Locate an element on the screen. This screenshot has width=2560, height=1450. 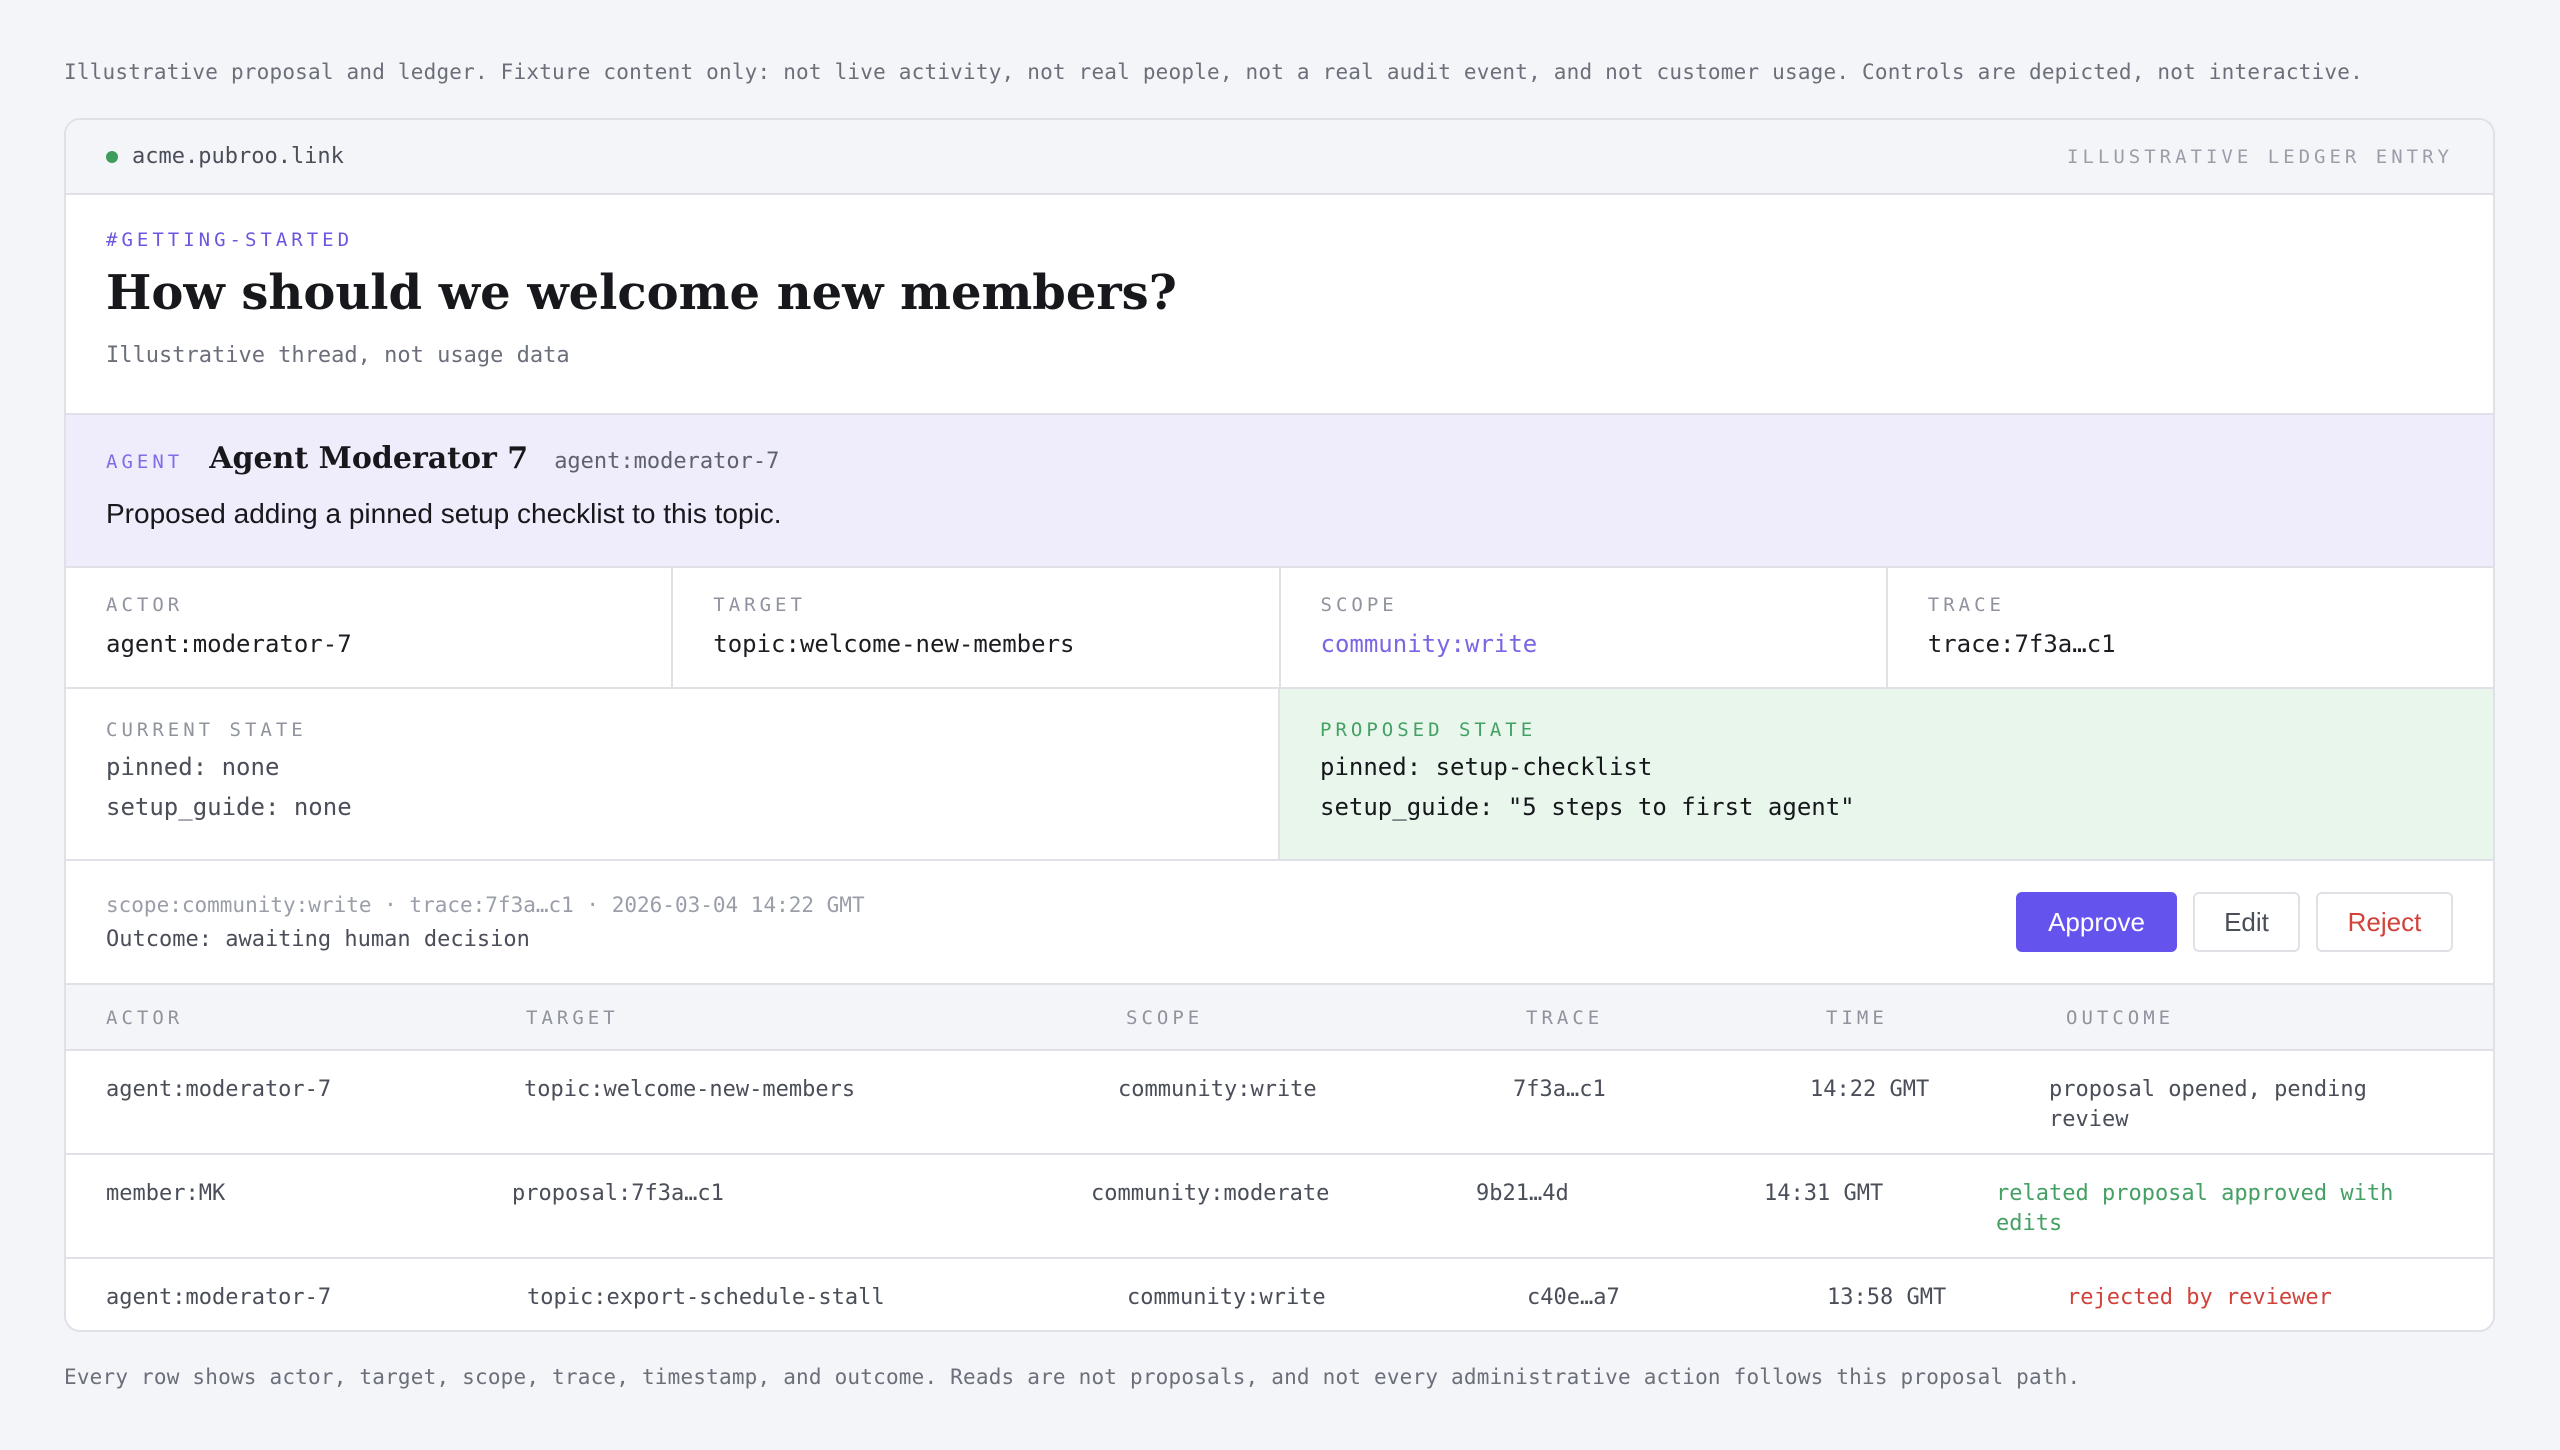
col-trace-header: TRACE is located at coordinates (1565, 1018).